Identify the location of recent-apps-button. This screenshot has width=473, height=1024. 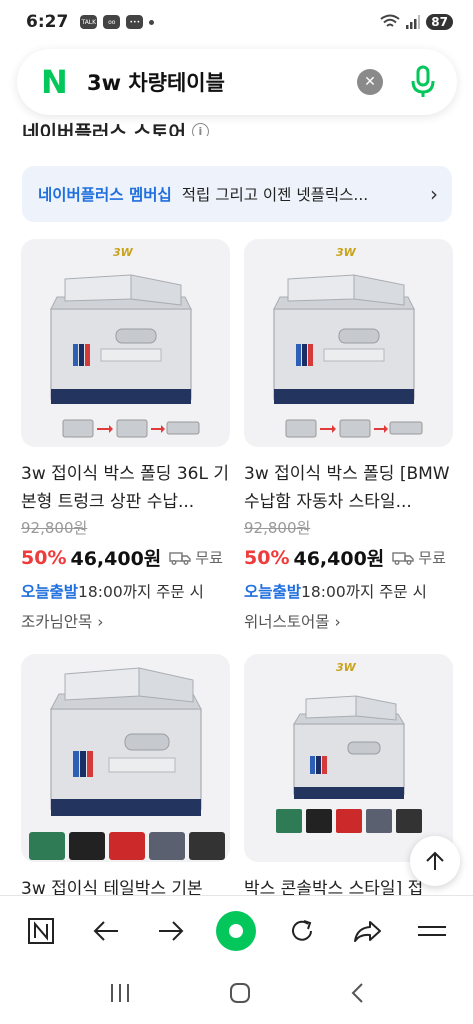
(120, 995).